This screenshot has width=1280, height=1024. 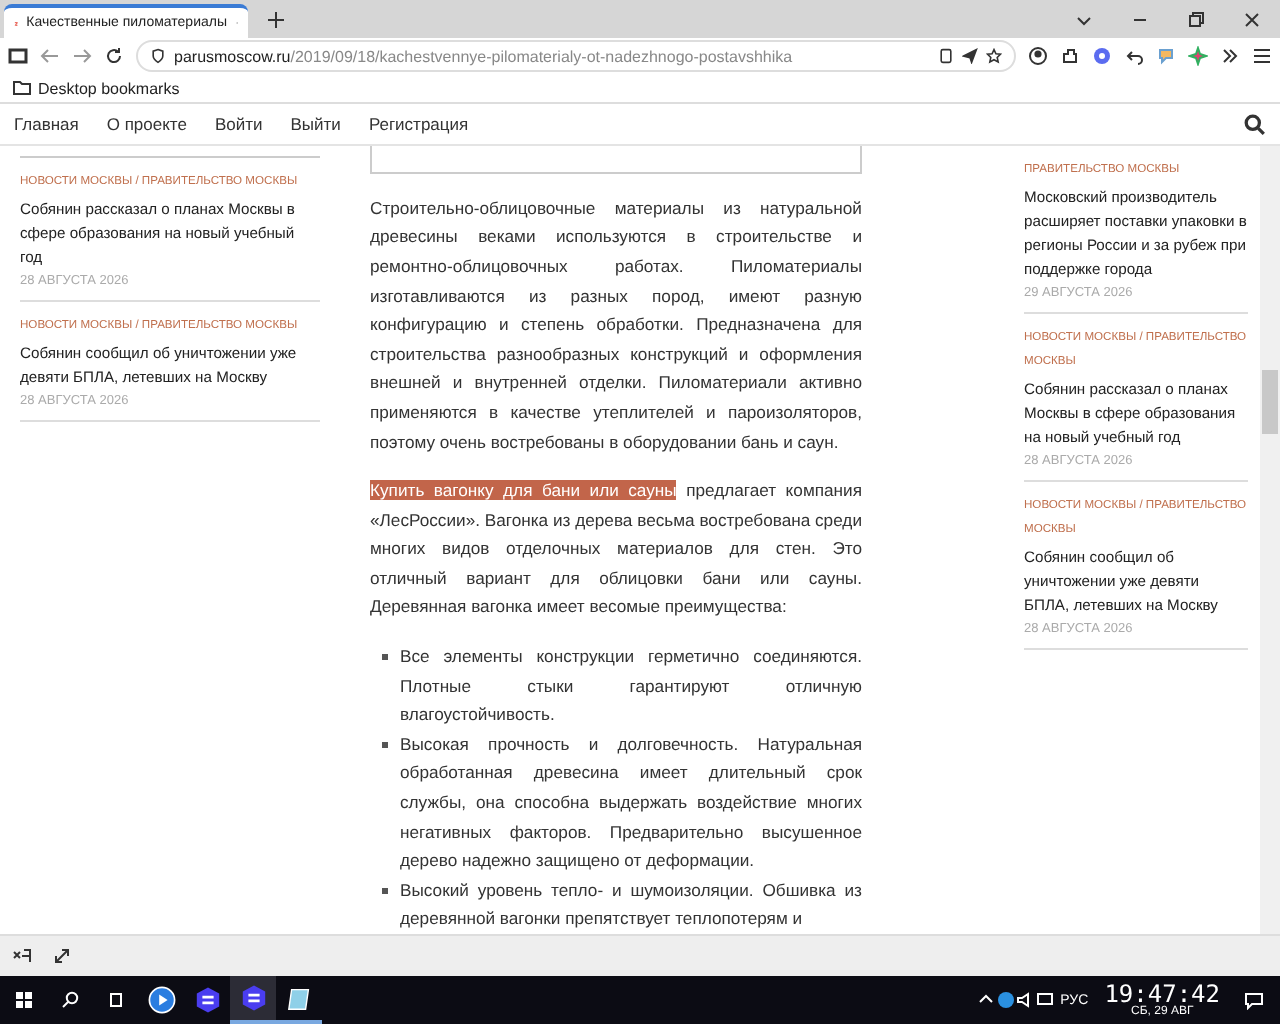 What do you see at coordinates (616, 904) in the screenshot?
I see `list-item: Высокий уровень тепло- и шумоизоляции. Обшивка из деревянной вагонки препятствует теплопотерям и` at bounding box center [616, 904].